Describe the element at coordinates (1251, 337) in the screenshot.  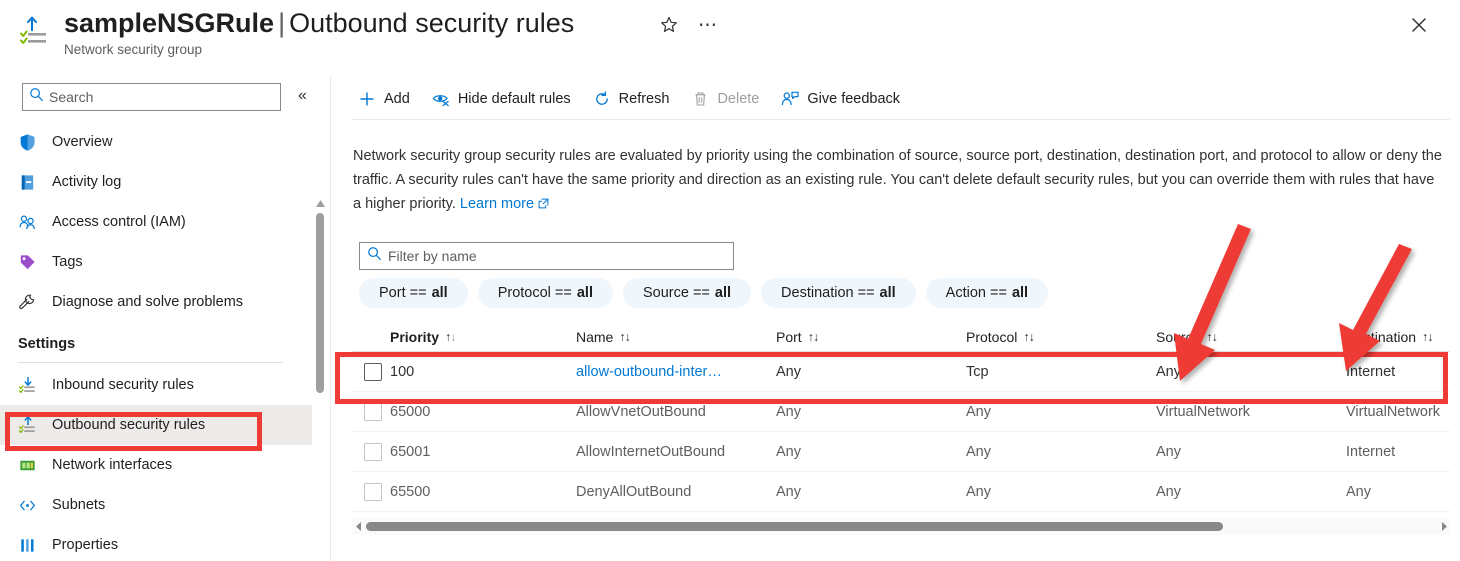
I see `column-header-source: Source ↑↓` at that location.